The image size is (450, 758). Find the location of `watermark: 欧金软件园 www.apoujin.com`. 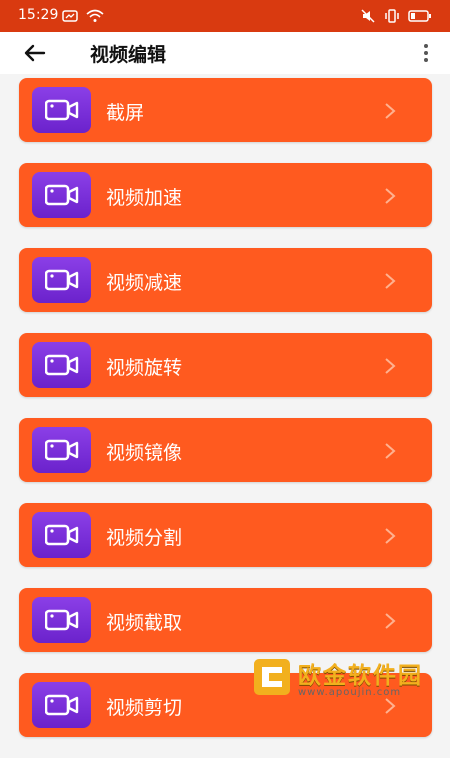

watermark: 欧金软件园 www.apoujin.com is located at coordinates (337, 677).